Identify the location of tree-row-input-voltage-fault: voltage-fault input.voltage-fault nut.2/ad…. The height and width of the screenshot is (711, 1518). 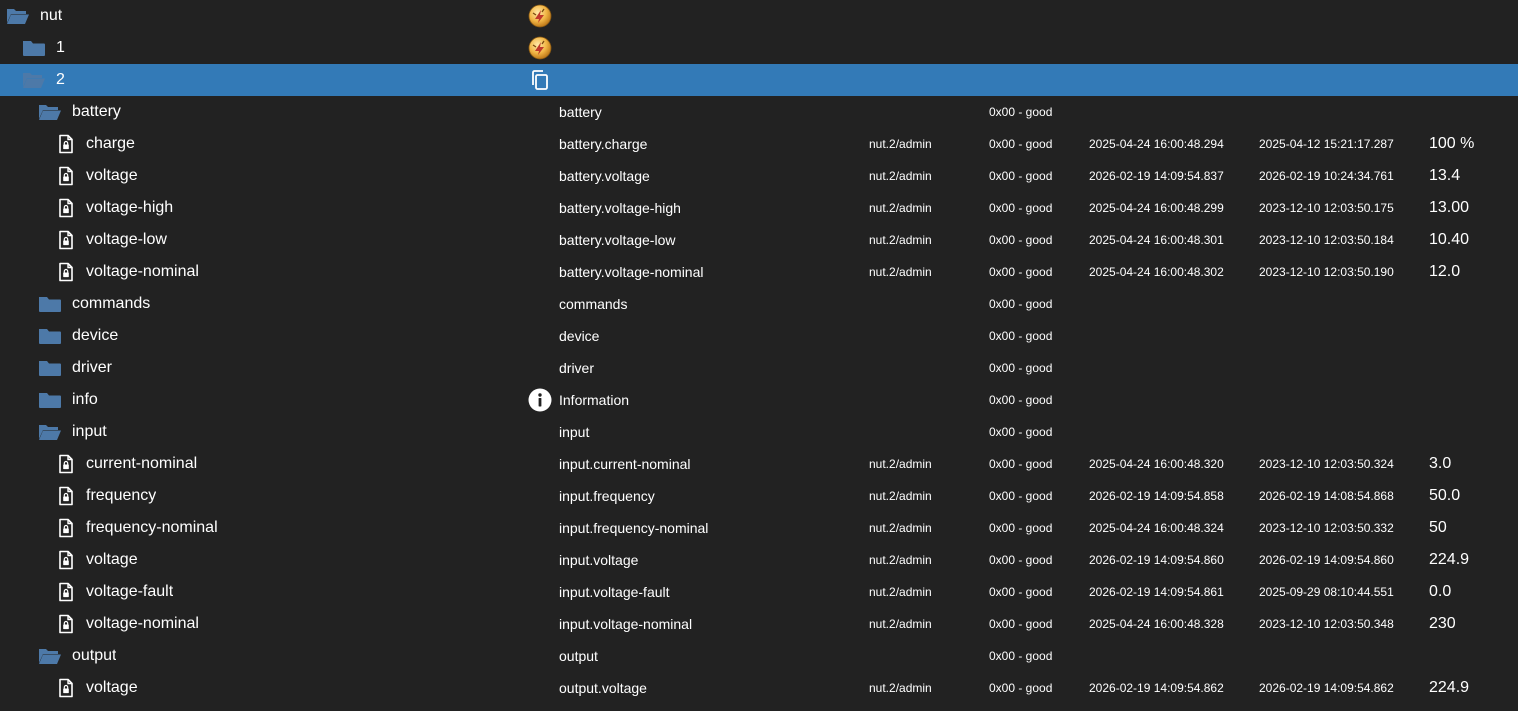
(759, 592).